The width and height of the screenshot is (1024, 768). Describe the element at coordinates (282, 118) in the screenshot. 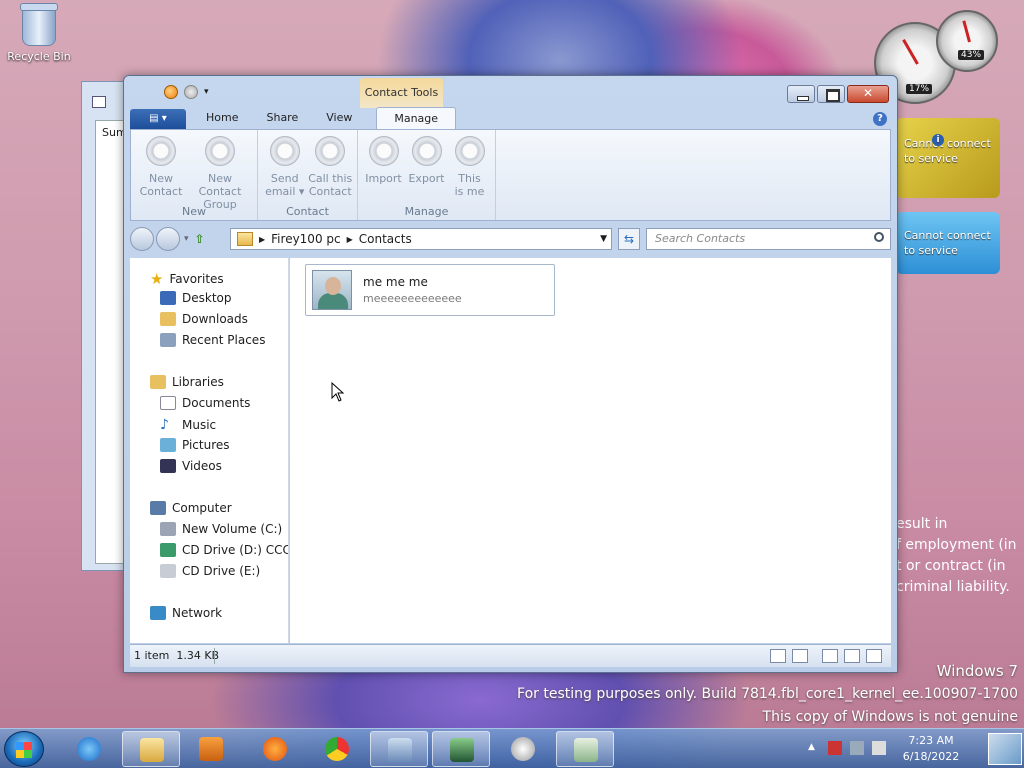

I see `tab-share: Share` at that location.